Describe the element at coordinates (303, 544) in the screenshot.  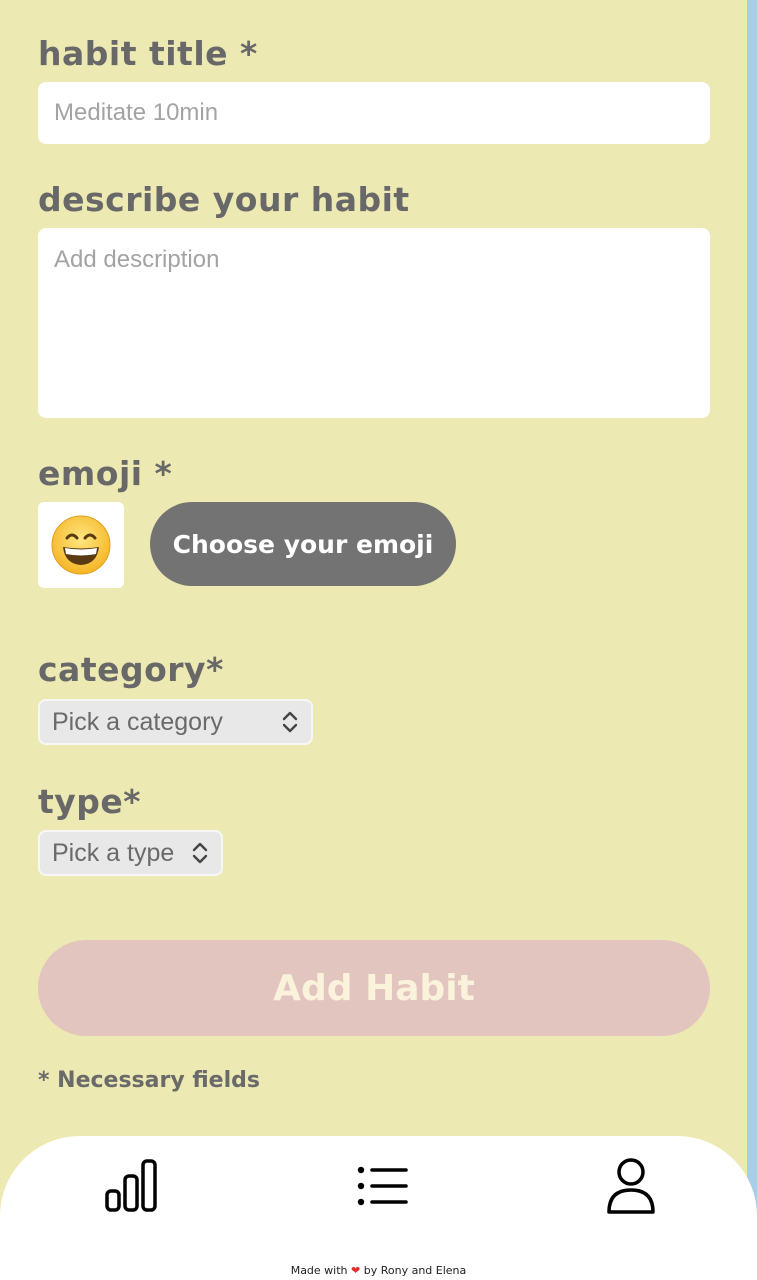
I see `choose-emoji-button: Choose your emoji` at that location.